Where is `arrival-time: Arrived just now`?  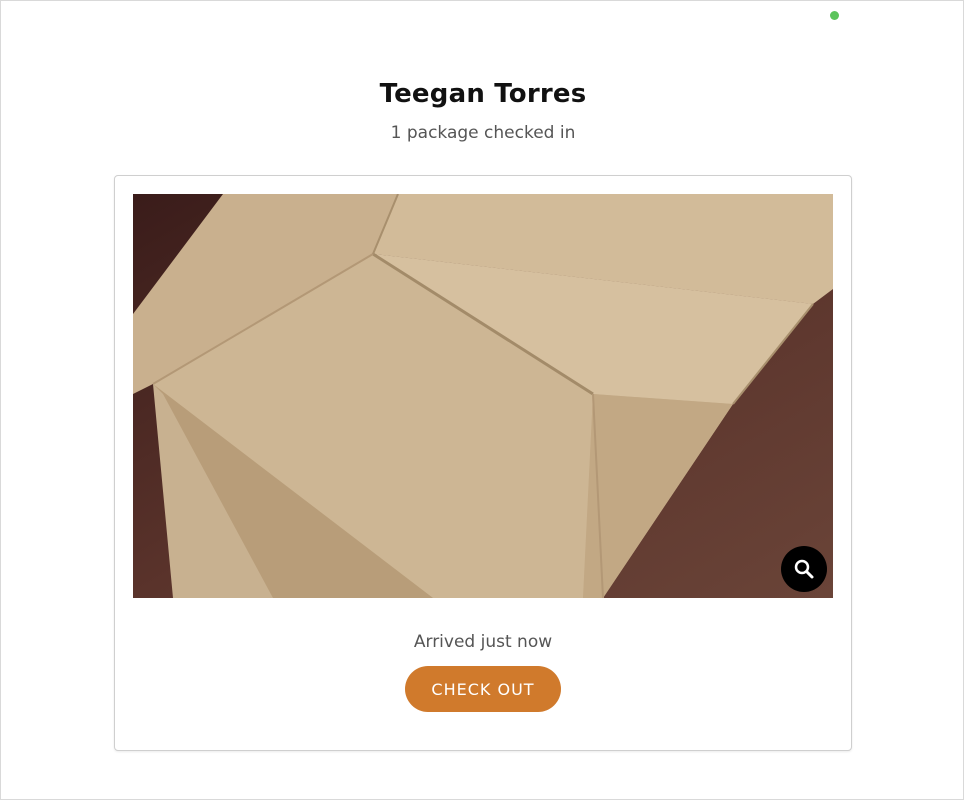
arrival-time: Arrived just now is located at coordinates (483, 642).